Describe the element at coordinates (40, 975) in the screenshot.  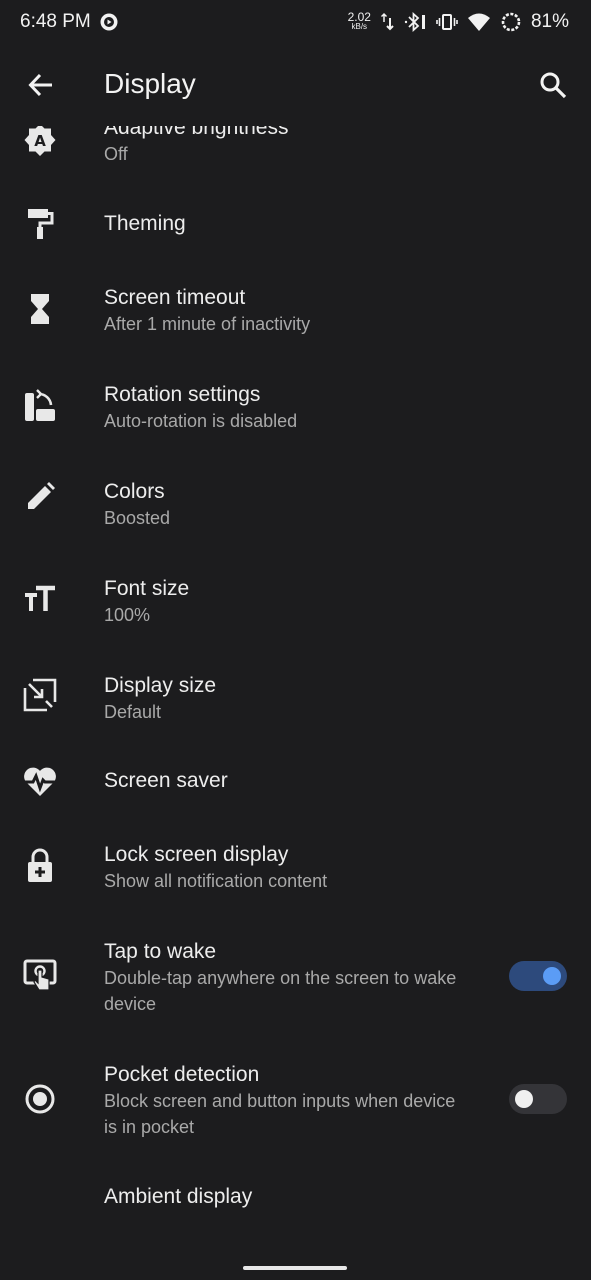
I see `tap-screen-icon` at that location.